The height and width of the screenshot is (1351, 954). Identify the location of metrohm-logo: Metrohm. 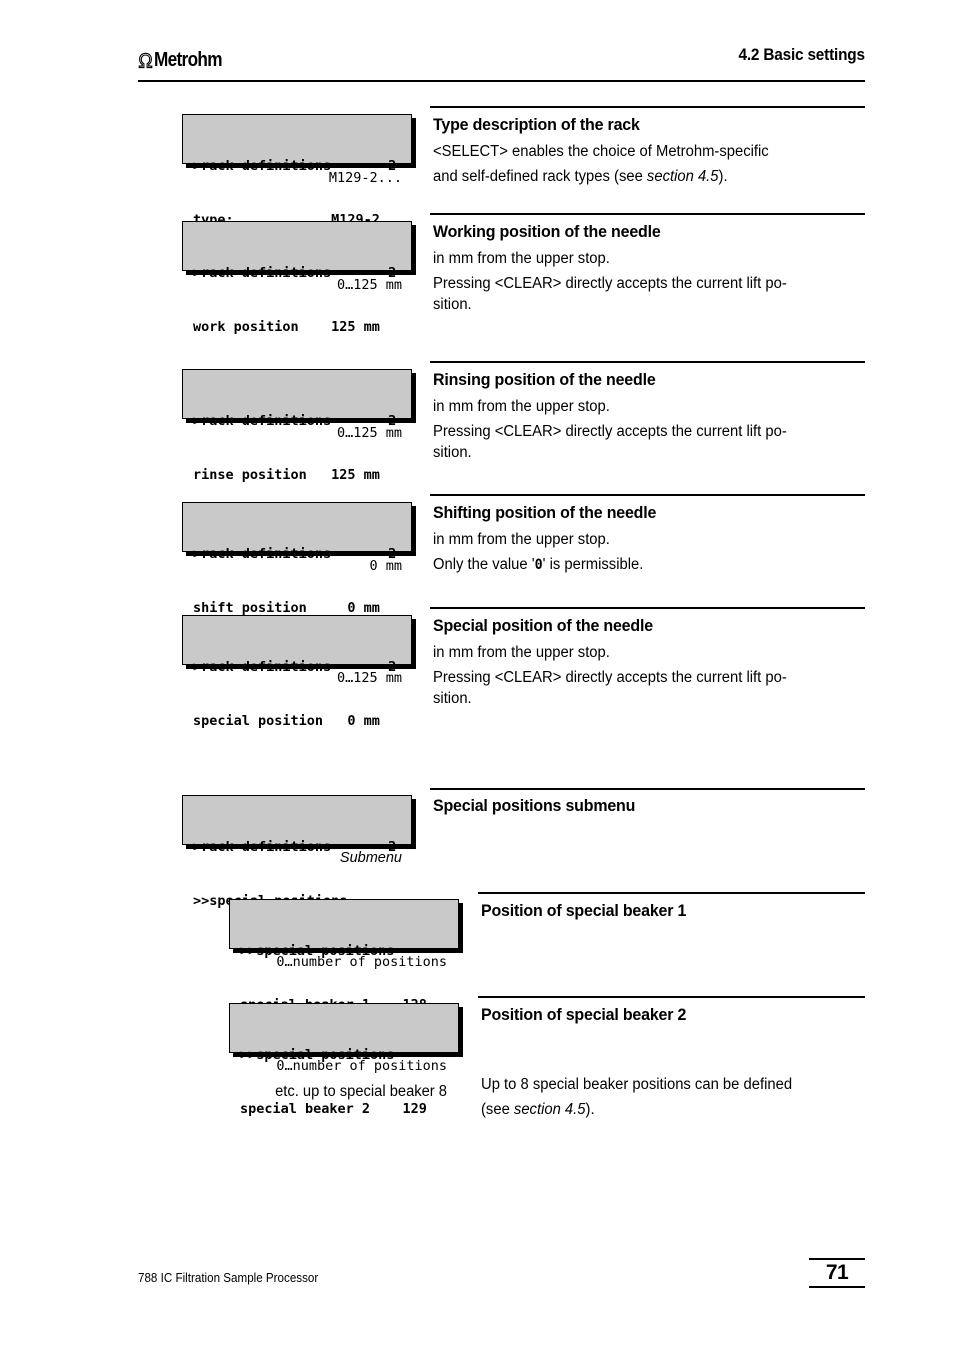
(185, 57).